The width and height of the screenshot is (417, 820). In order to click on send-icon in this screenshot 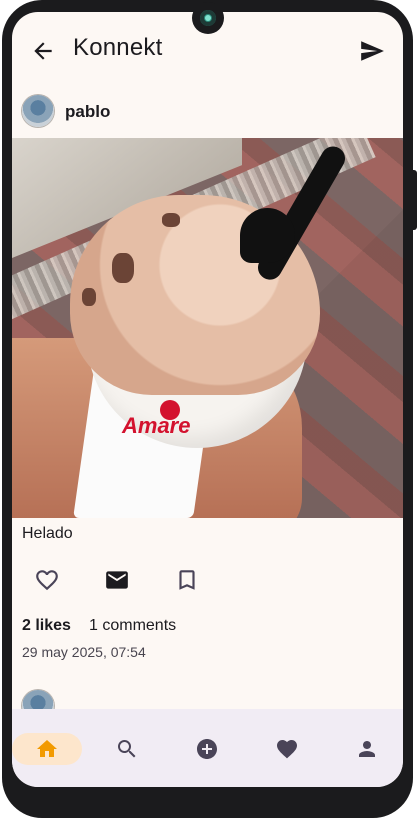, I will do `click(372, 51)`.